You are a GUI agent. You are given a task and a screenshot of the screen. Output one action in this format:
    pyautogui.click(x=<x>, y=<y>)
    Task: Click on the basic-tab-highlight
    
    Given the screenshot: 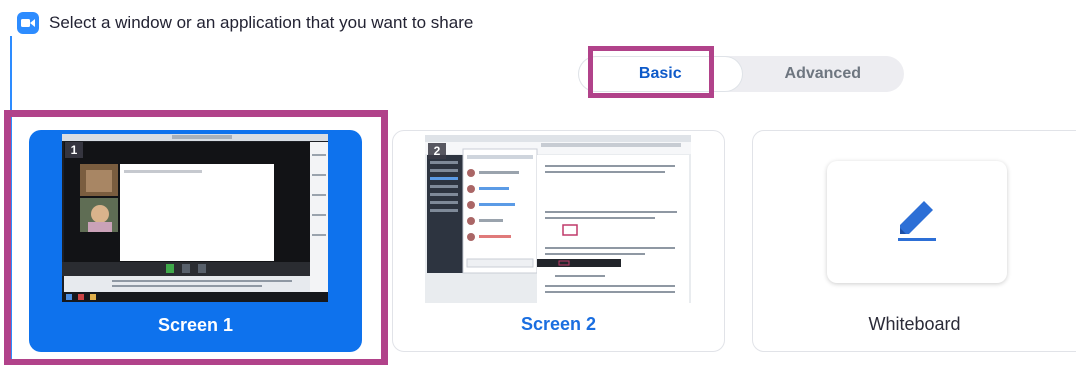 What is the action you would take?
    pyautogui.click(x=651, y=72)
    